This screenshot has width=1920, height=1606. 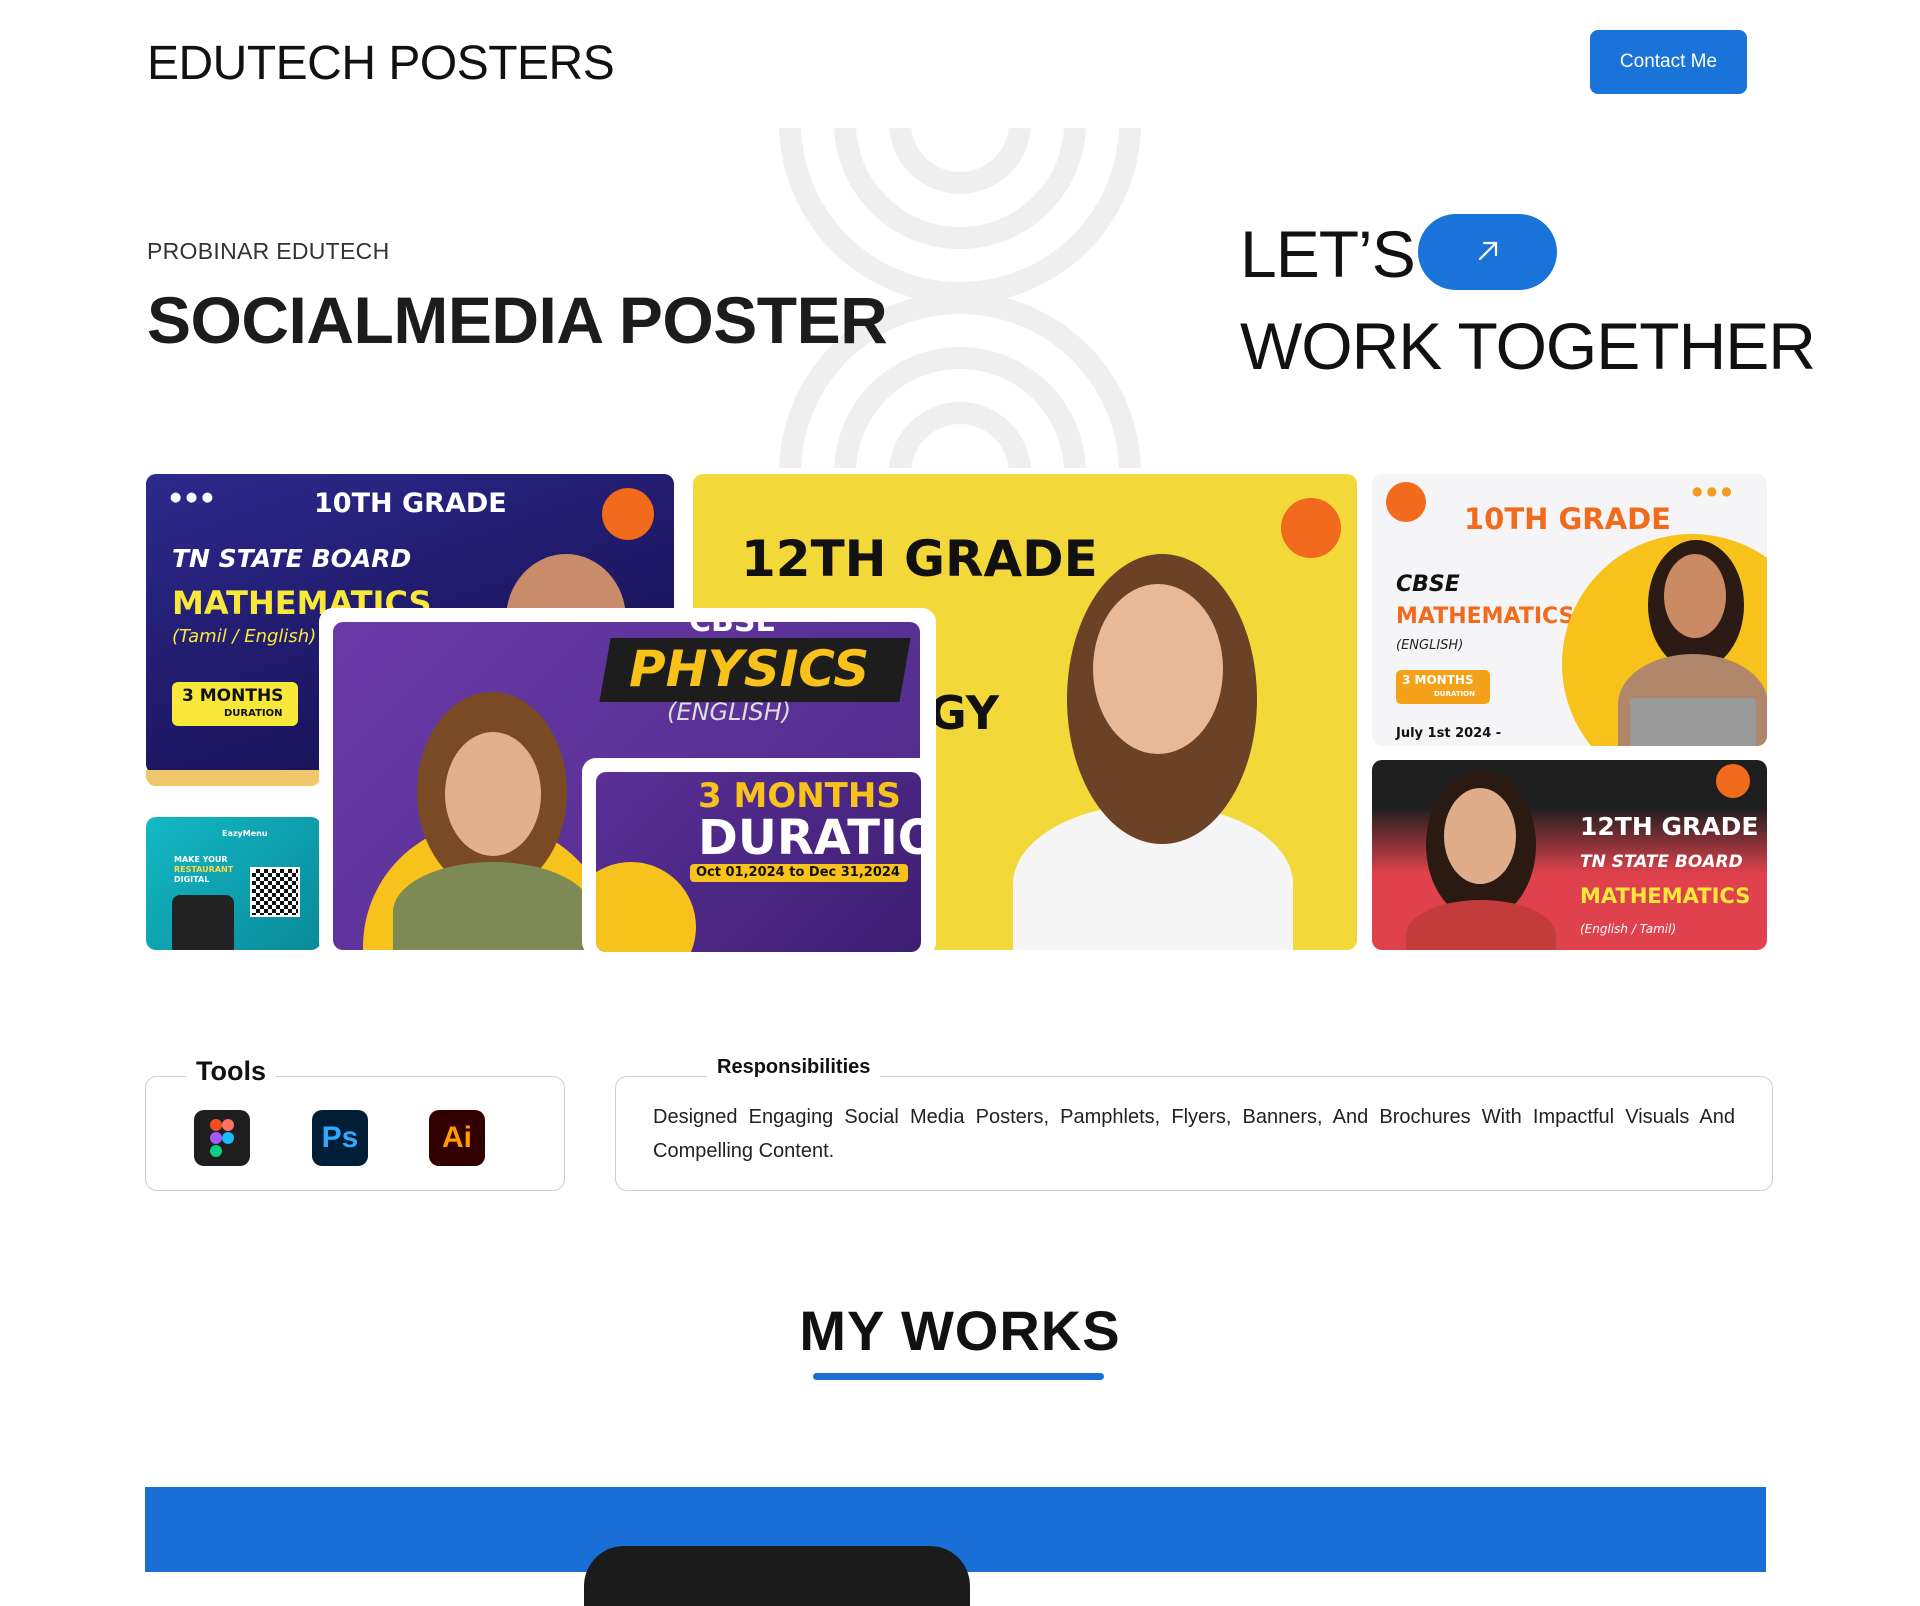 I want to click on date-badge: Oct 01,2024 to Dec 31,2024, so click(x=799, y=873).